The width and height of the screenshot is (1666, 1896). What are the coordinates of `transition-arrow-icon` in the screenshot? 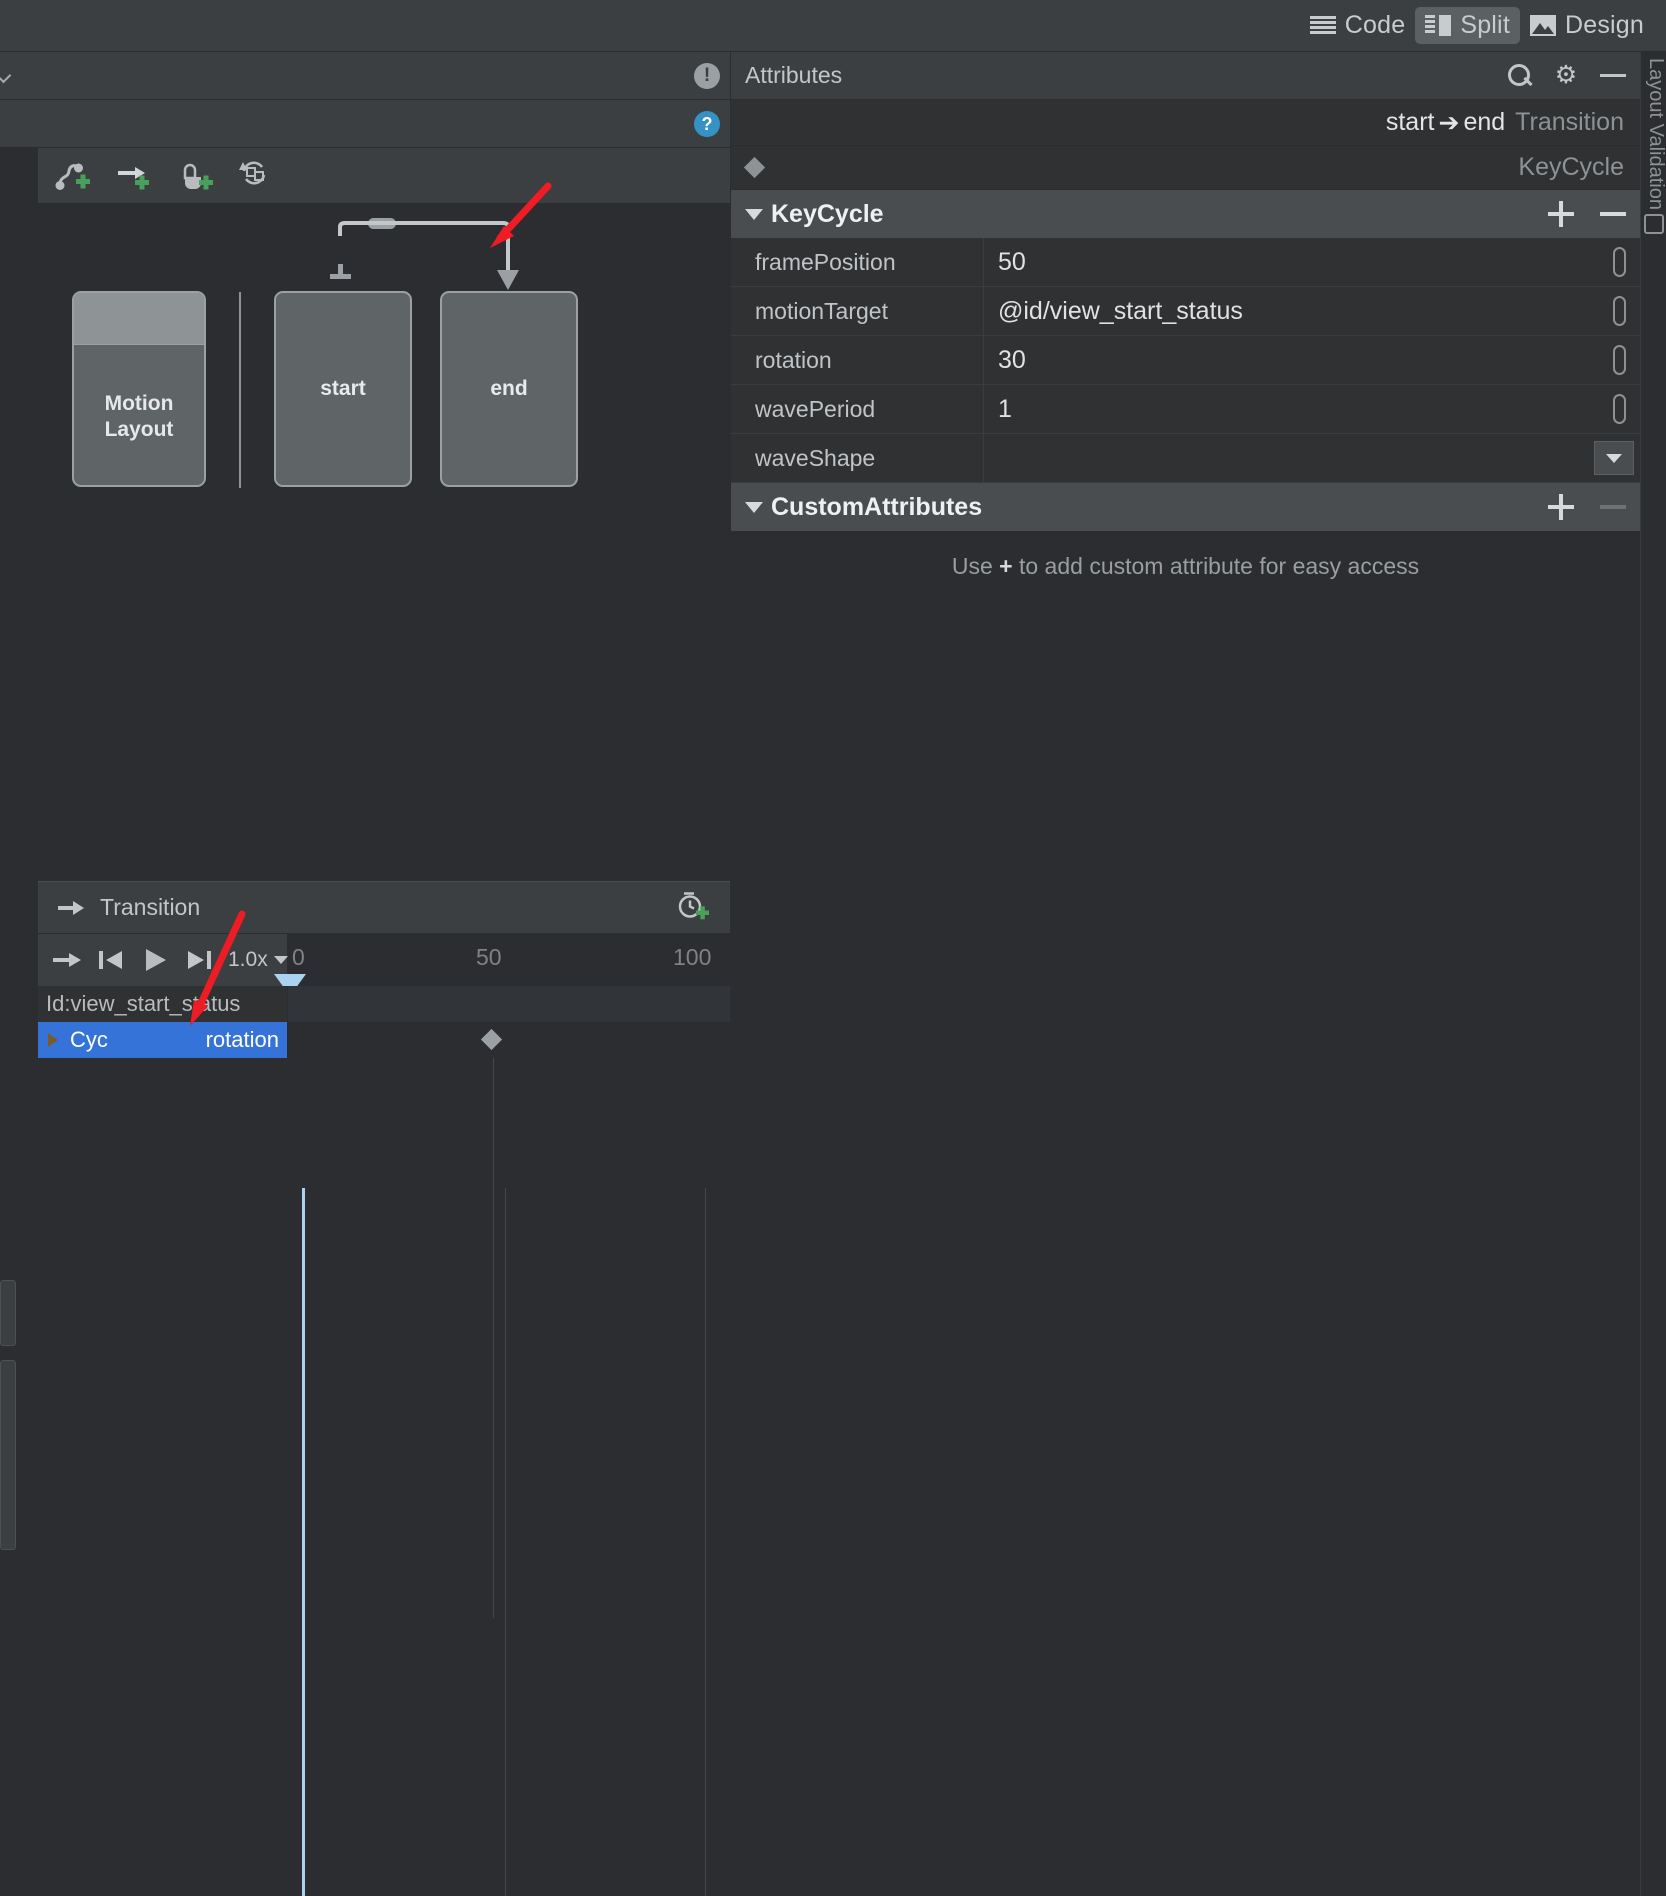 It's located at (71, 907).